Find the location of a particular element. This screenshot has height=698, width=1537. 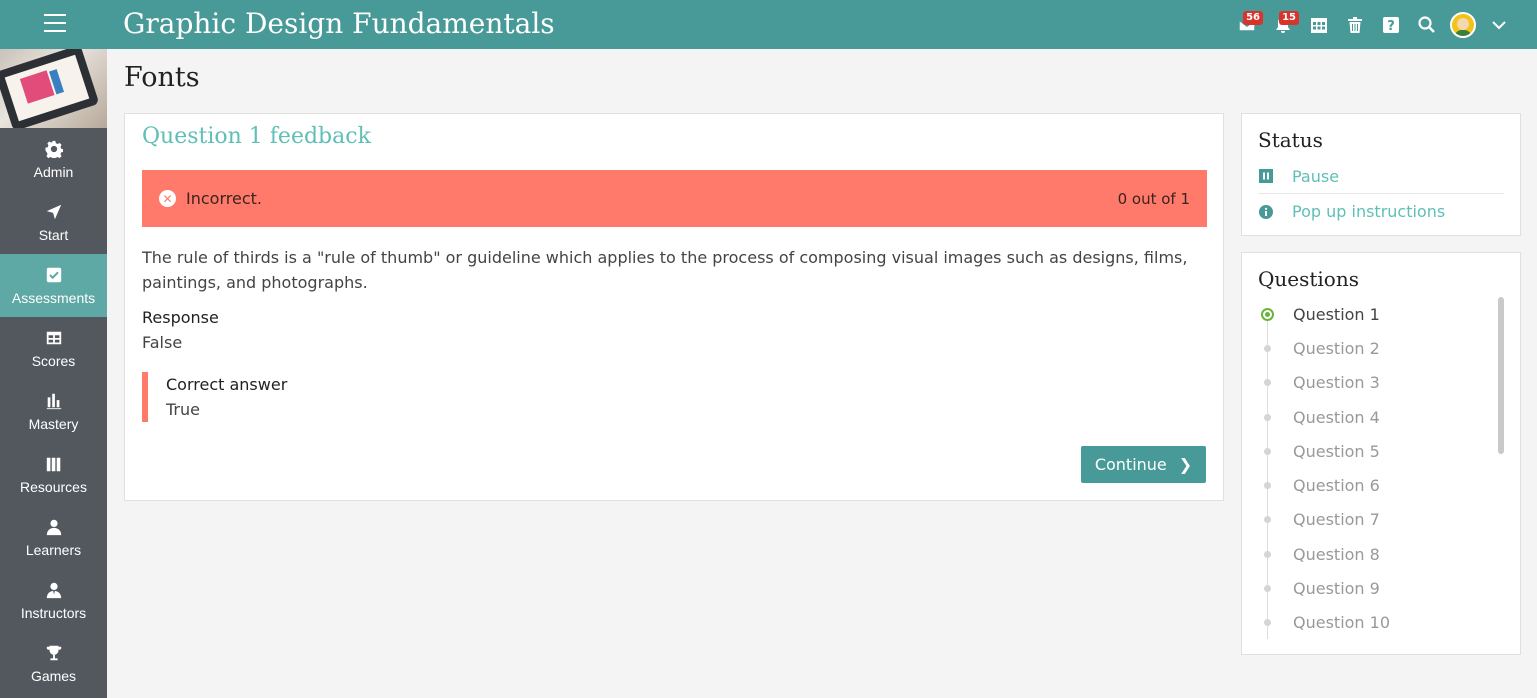

trash-button is located at coordinates (1355, 25).